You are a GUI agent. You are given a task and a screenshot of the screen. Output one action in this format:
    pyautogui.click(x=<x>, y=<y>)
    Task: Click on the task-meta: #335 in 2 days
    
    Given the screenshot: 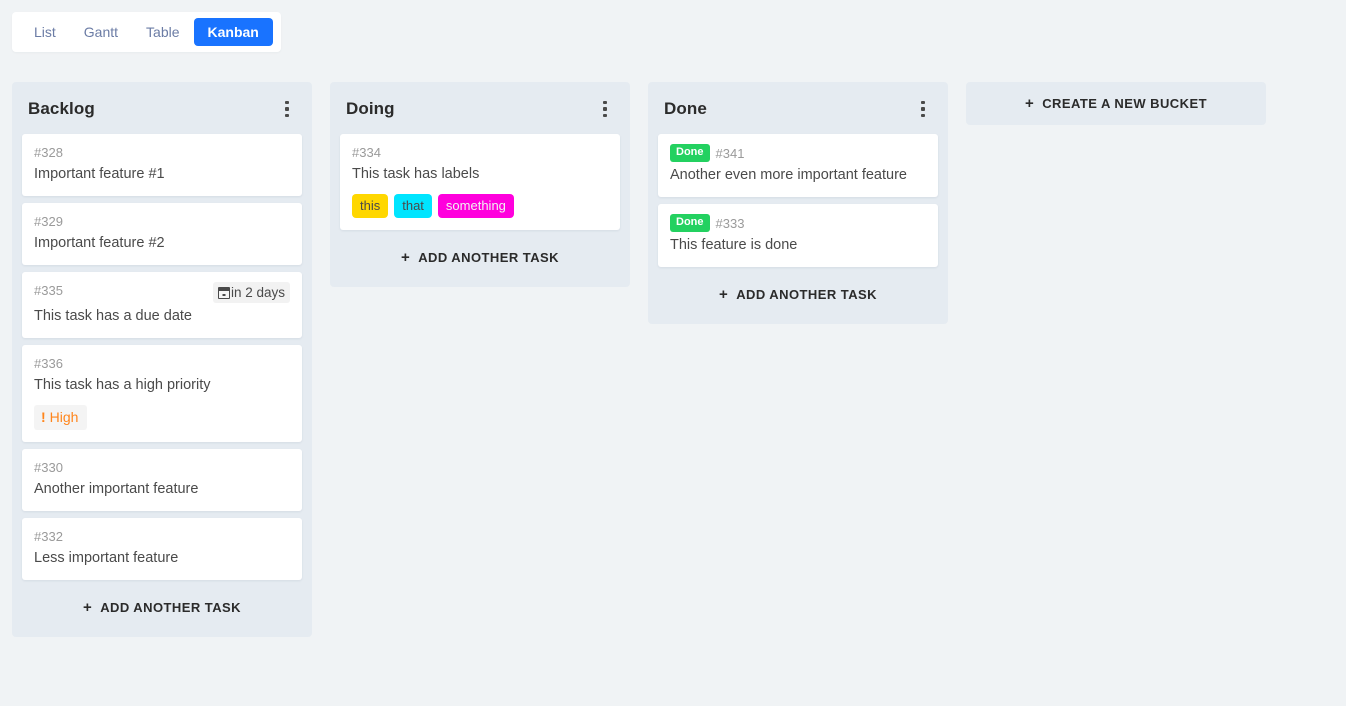 What is the action you would take?
    pyautogui.click(x=162, y=292)
    